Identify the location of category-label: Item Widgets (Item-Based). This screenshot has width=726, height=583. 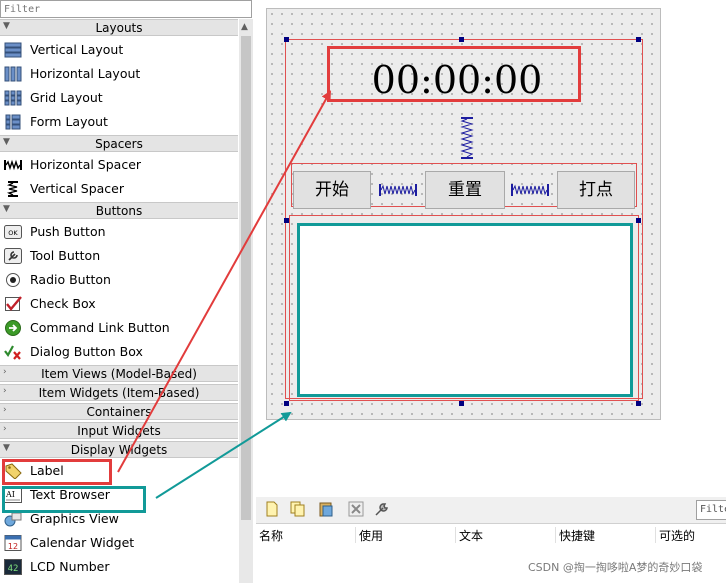
(119, 393).